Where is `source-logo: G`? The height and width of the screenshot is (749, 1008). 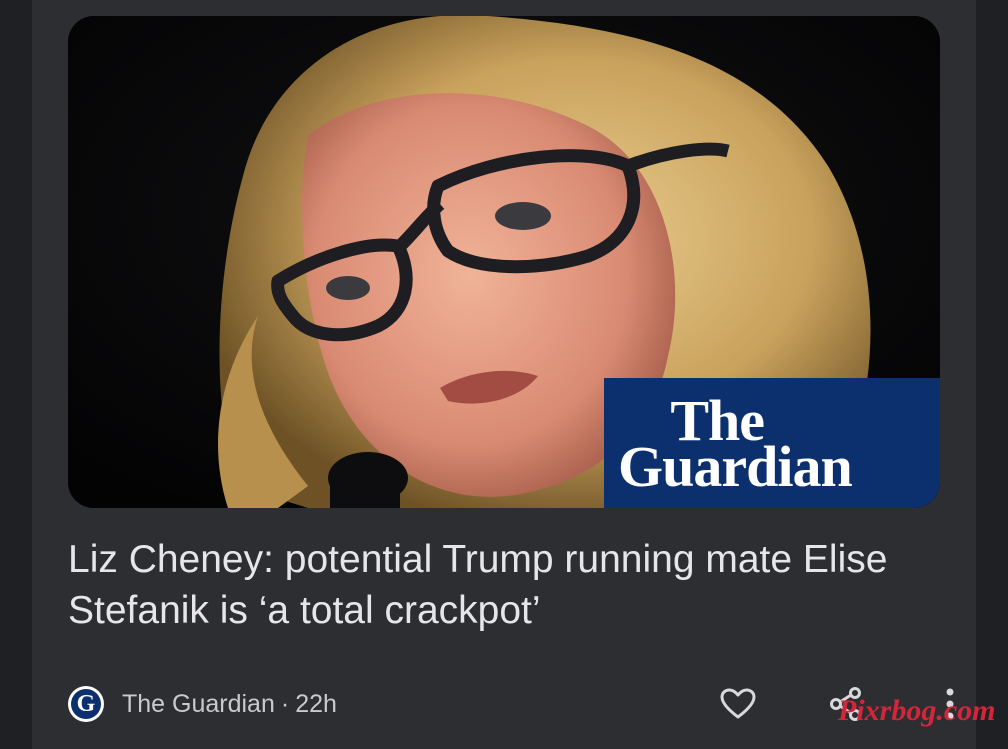 source-logo: G is located at coordinates (86, 704).